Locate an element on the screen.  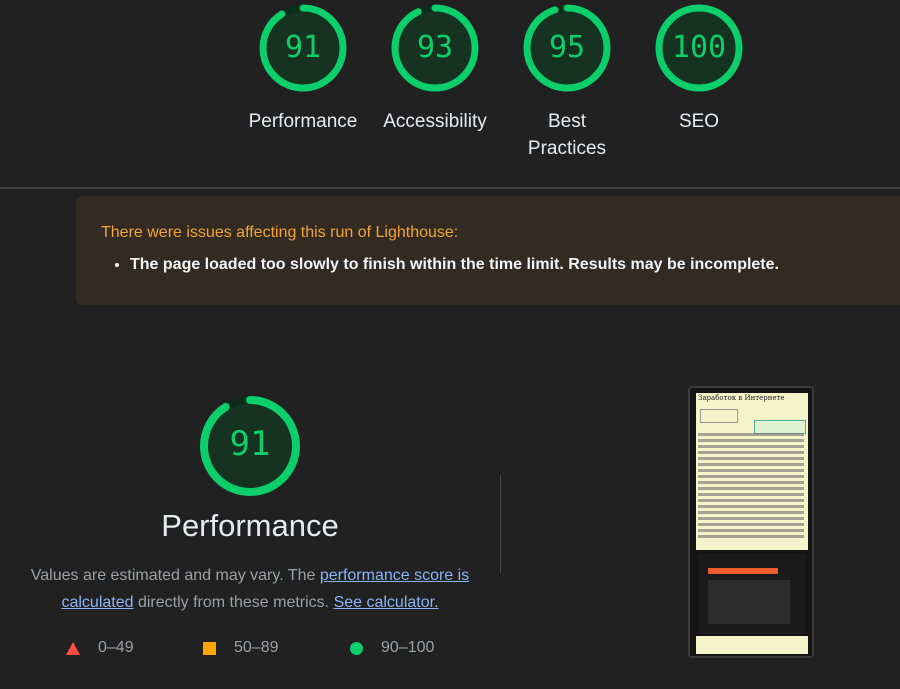
gauge-label: Best Practices is located at coordinates (567, 135).